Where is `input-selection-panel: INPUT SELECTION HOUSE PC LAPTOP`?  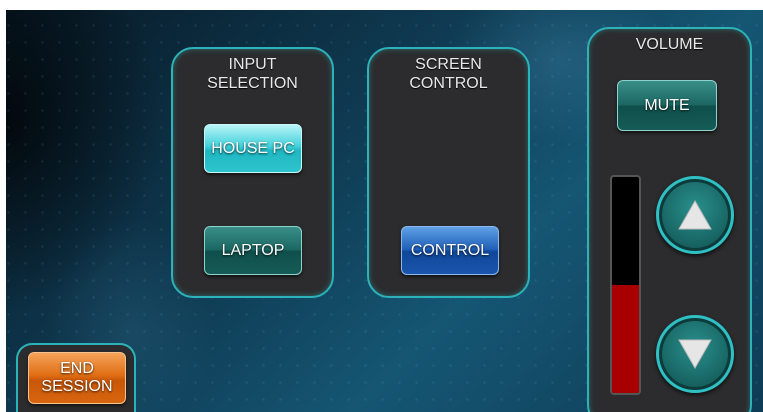 input-selection-panel: INPUT SELECTION HOUSE PC LAPTOP is located at coordinates (252, 172).